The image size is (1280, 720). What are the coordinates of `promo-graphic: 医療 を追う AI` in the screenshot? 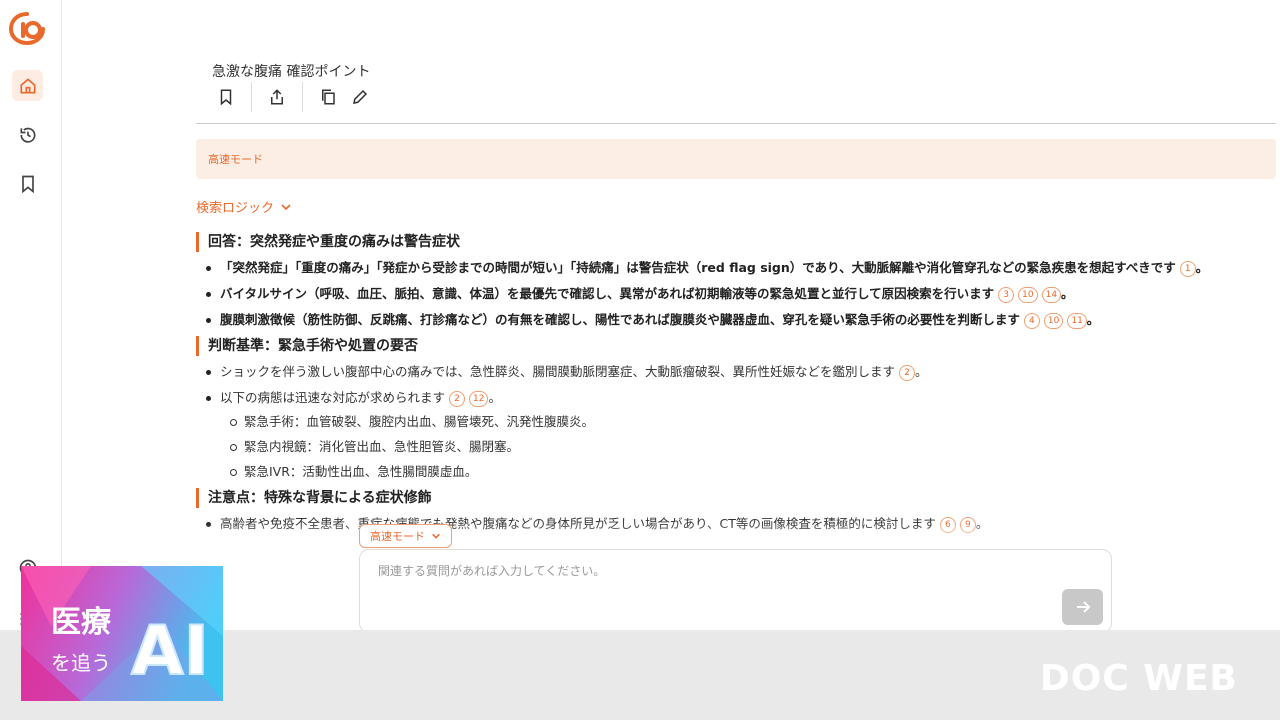 It's located at (122, 633).